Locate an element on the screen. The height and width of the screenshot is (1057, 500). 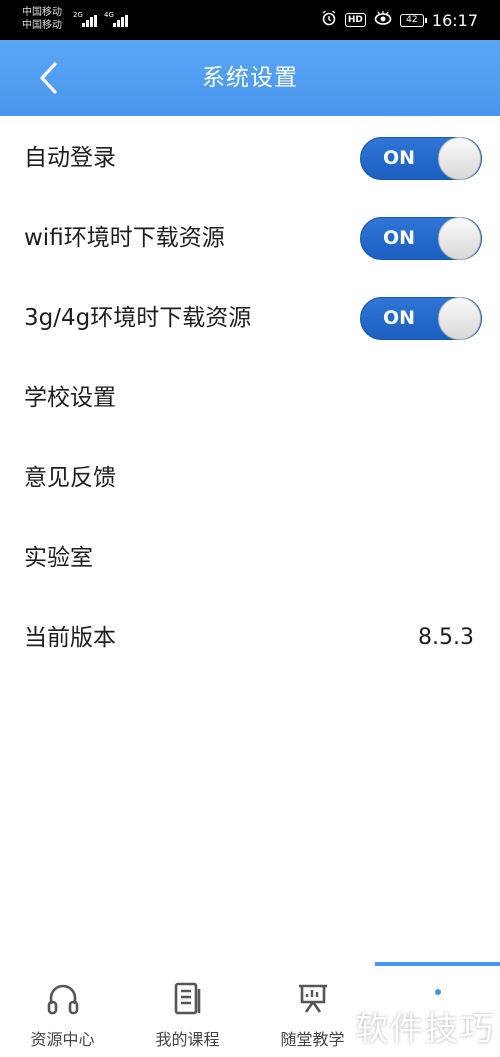
presentation-icon is located at coordinates (313, 998).